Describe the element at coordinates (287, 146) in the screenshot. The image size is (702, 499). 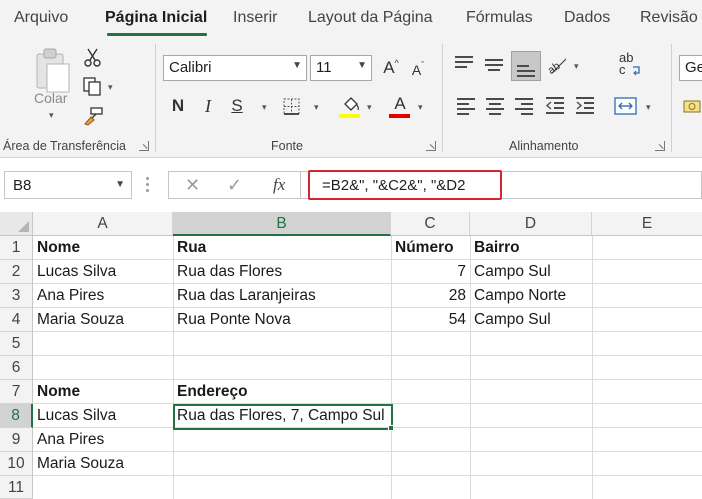
I see `font-group-label: Fonte` at that location.